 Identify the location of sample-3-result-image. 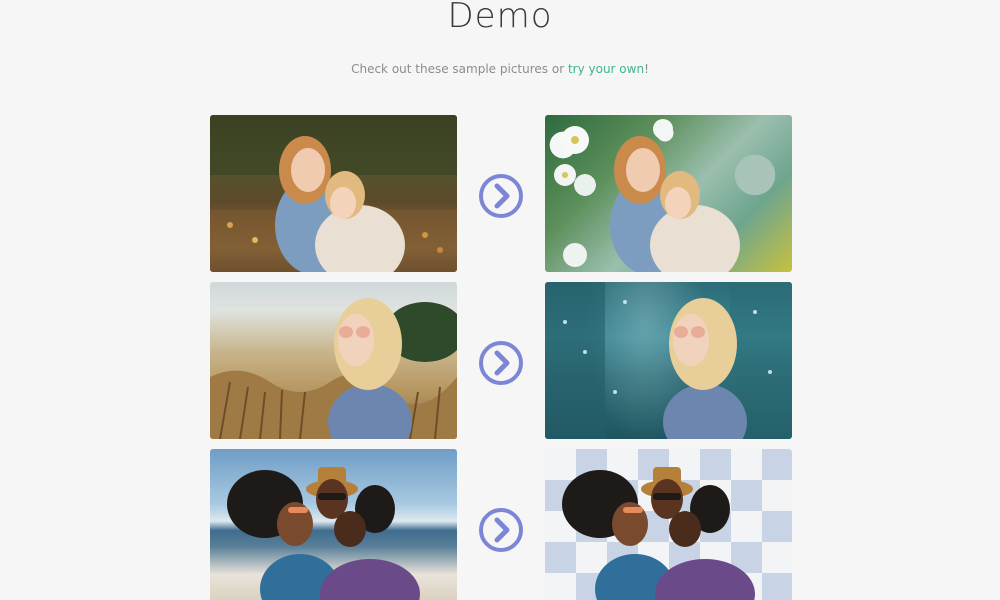
(668, 524).